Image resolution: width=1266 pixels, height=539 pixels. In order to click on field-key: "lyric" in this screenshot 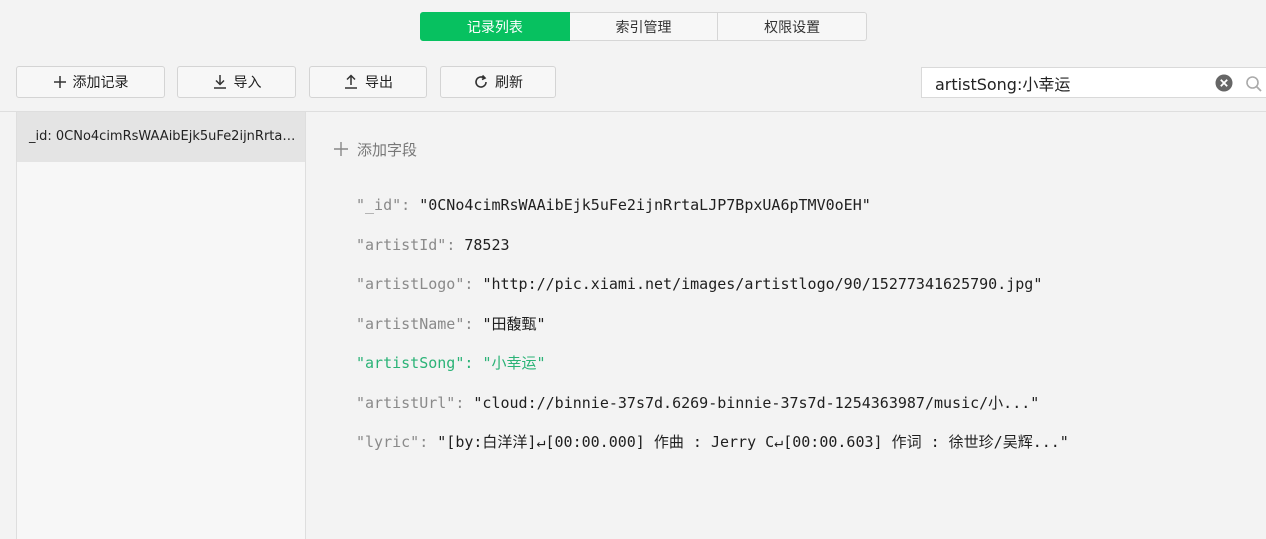, I will do `click(388, 442)`.